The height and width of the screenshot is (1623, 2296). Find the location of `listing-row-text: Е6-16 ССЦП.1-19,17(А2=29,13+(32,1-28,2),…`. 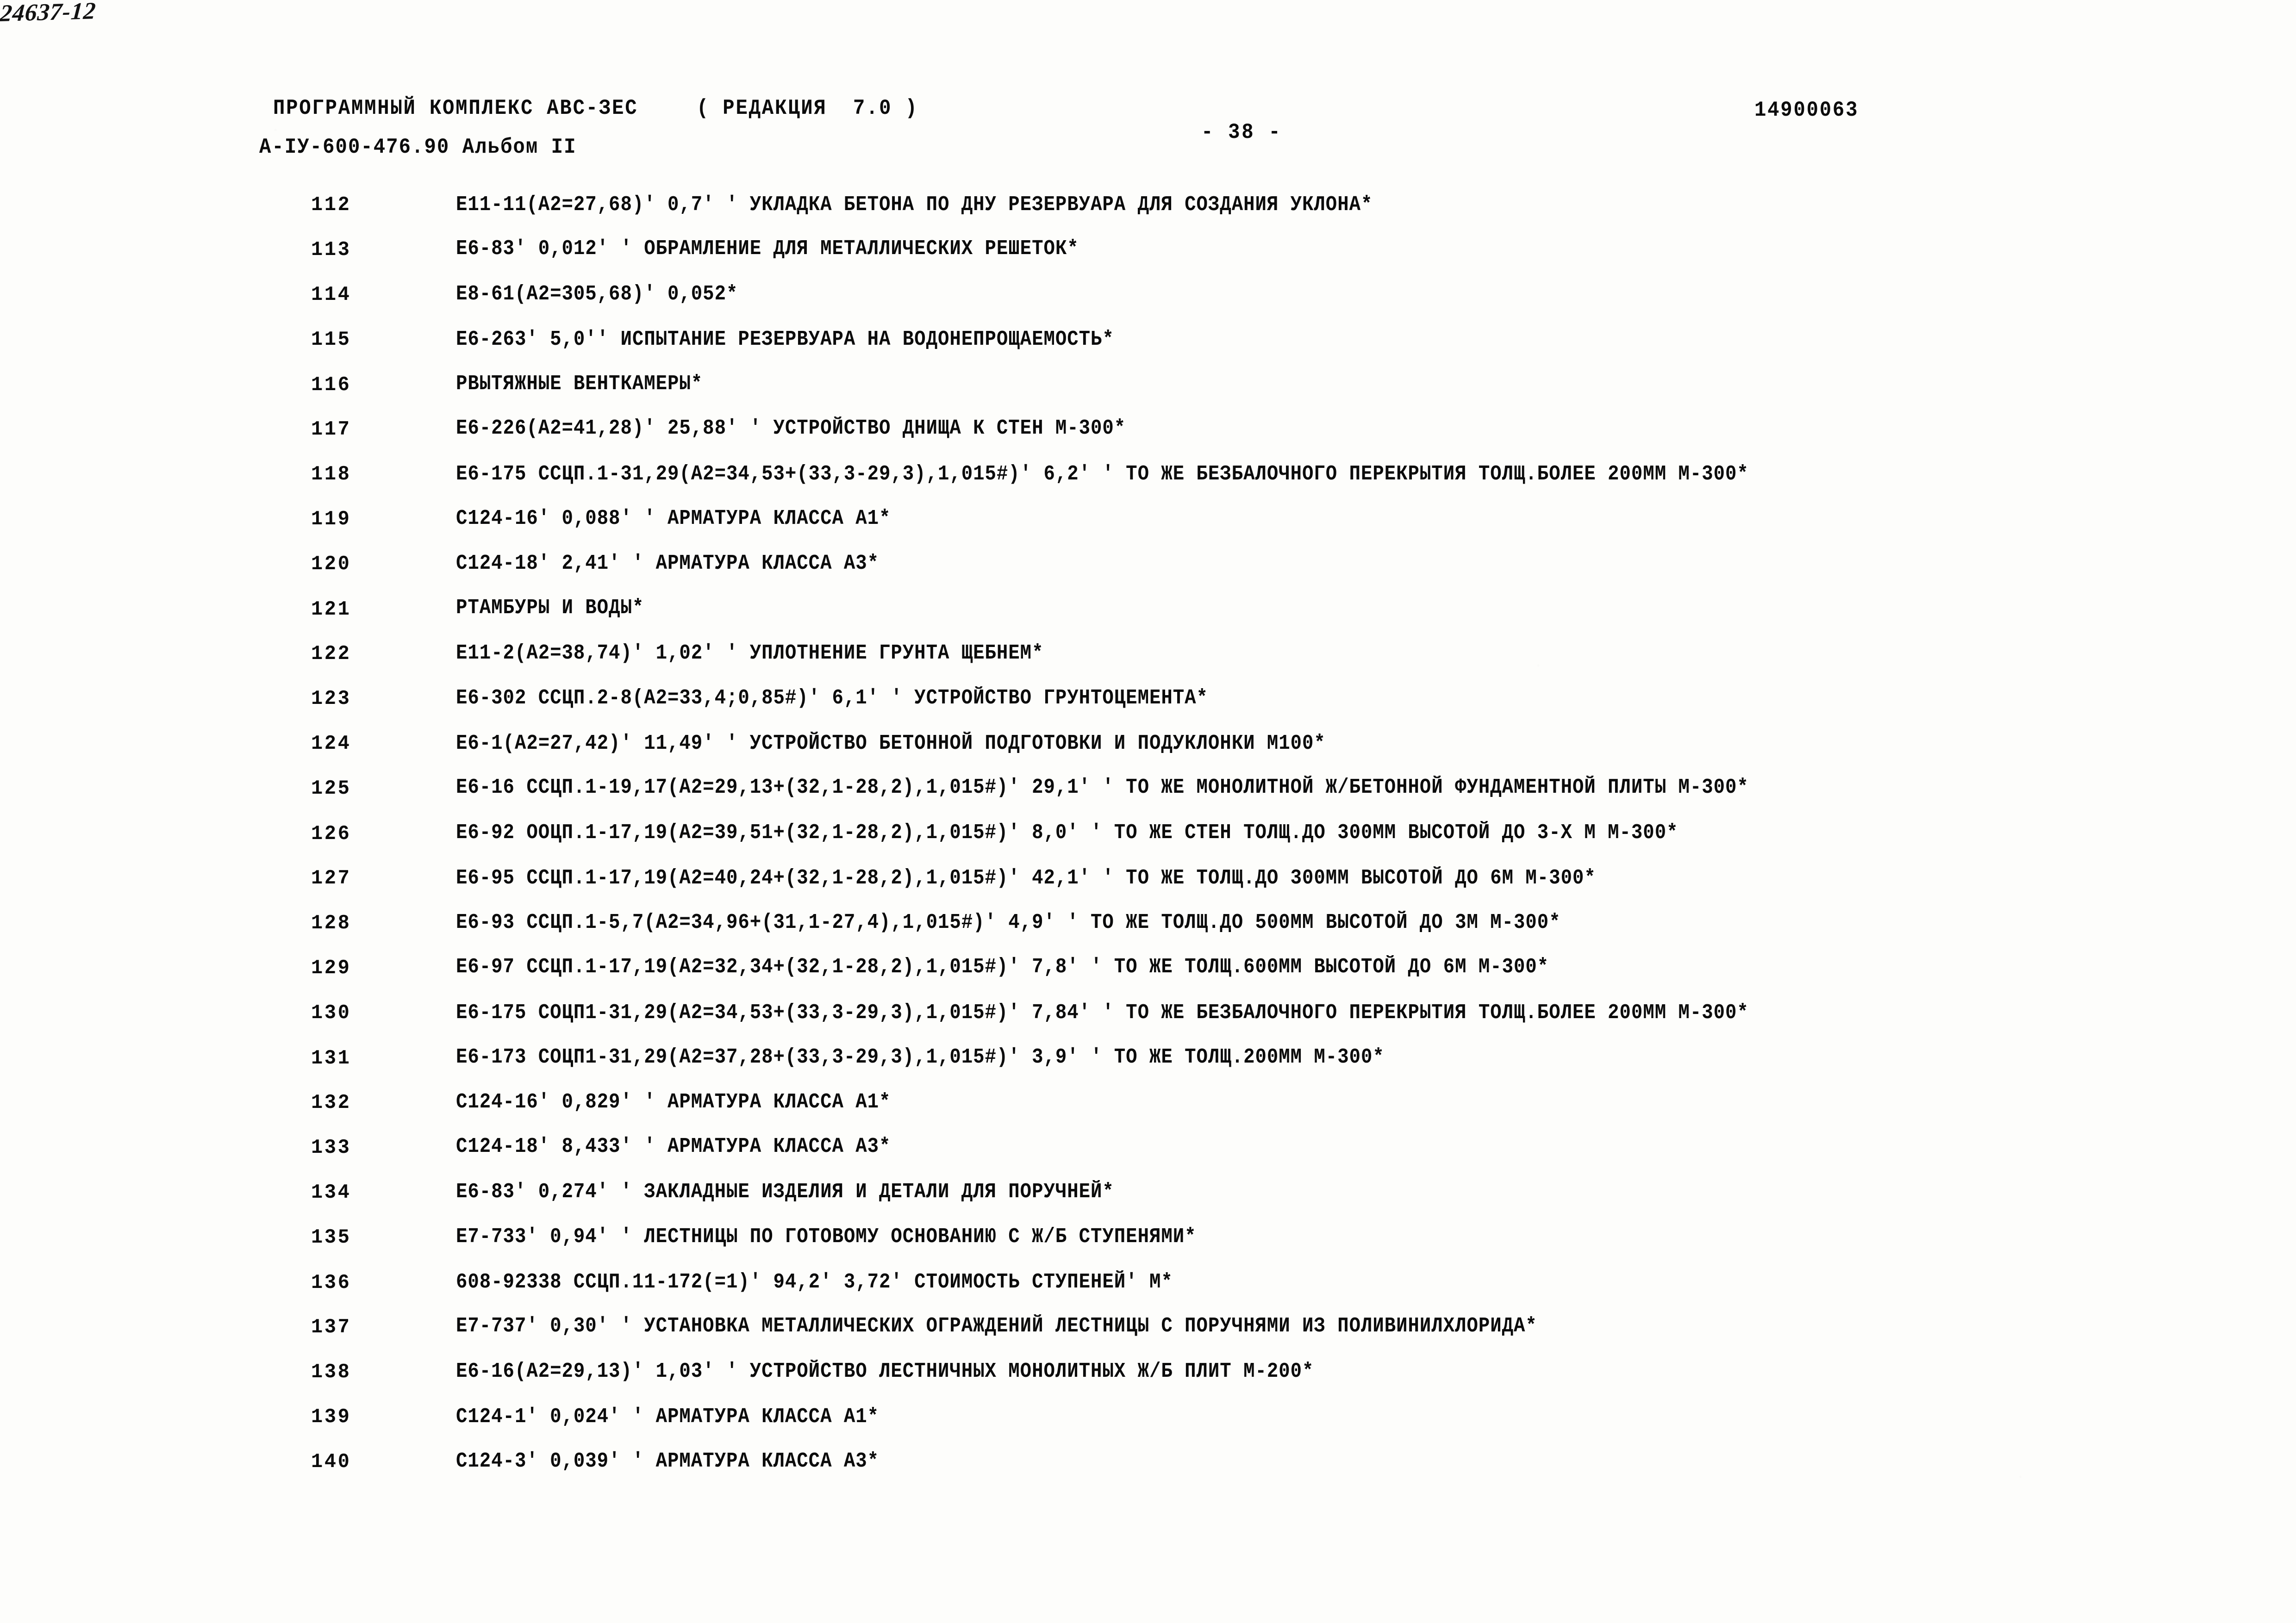

listing-row-text: Е6-16 ССЦП.1-19,17(А2=29,13+(32,1-28,2),… is located at coordinates (1102, 787).